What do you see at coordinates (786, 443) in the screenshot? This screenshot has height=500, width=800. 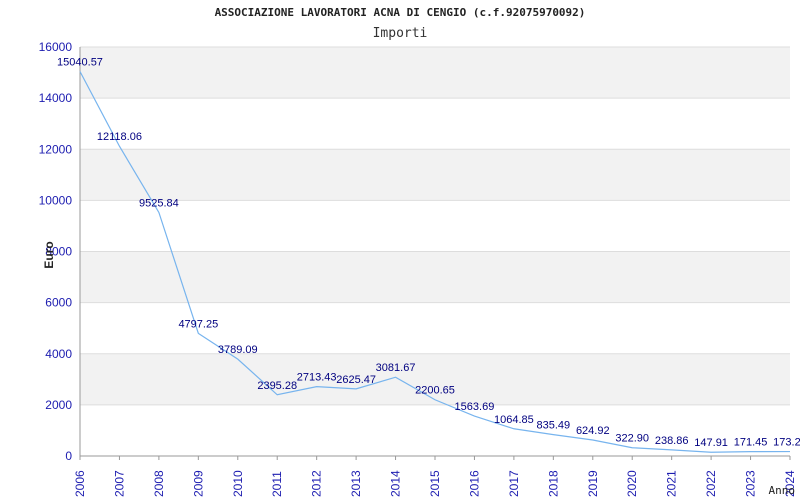 I see `data-label: 173.21` at bounding box center [786, 443].